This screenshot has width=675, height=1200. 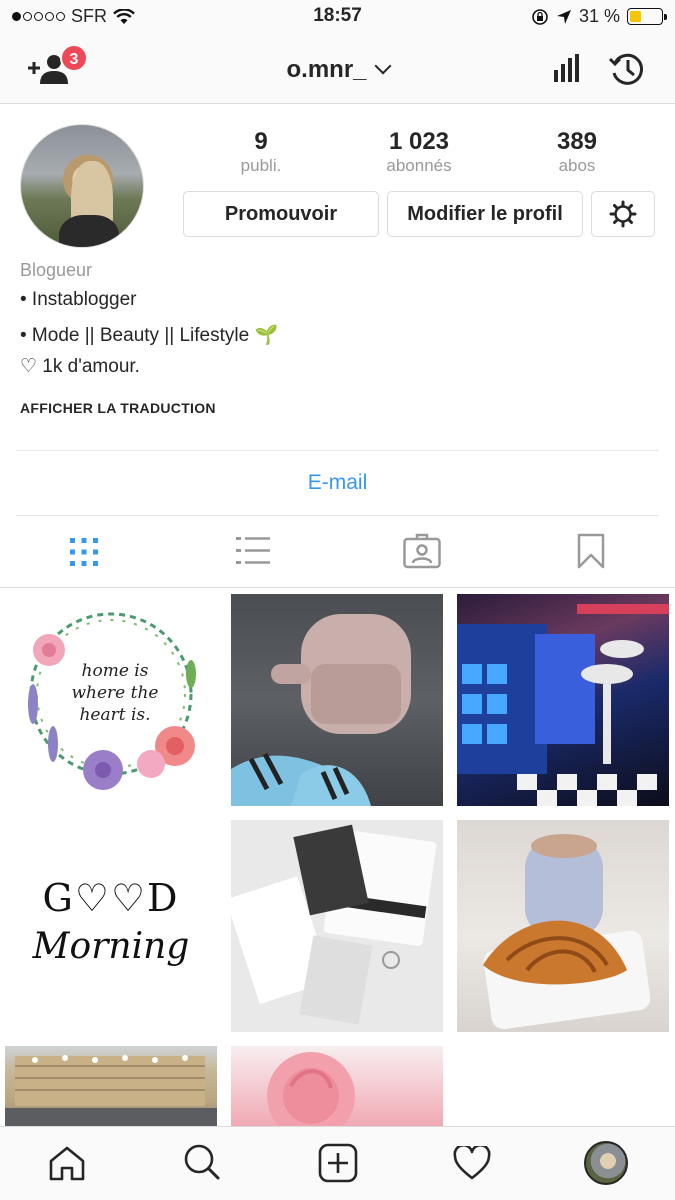 What do you see at coordinates (281, 214) in the screenshot?
I see `promote-button: Promouvoir` at bounding box center [281, 214].